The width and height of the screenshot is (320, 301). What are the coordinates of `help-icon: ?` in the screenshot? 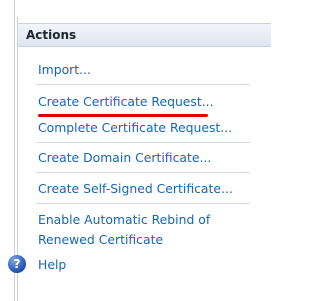 It's located at (17, 264).